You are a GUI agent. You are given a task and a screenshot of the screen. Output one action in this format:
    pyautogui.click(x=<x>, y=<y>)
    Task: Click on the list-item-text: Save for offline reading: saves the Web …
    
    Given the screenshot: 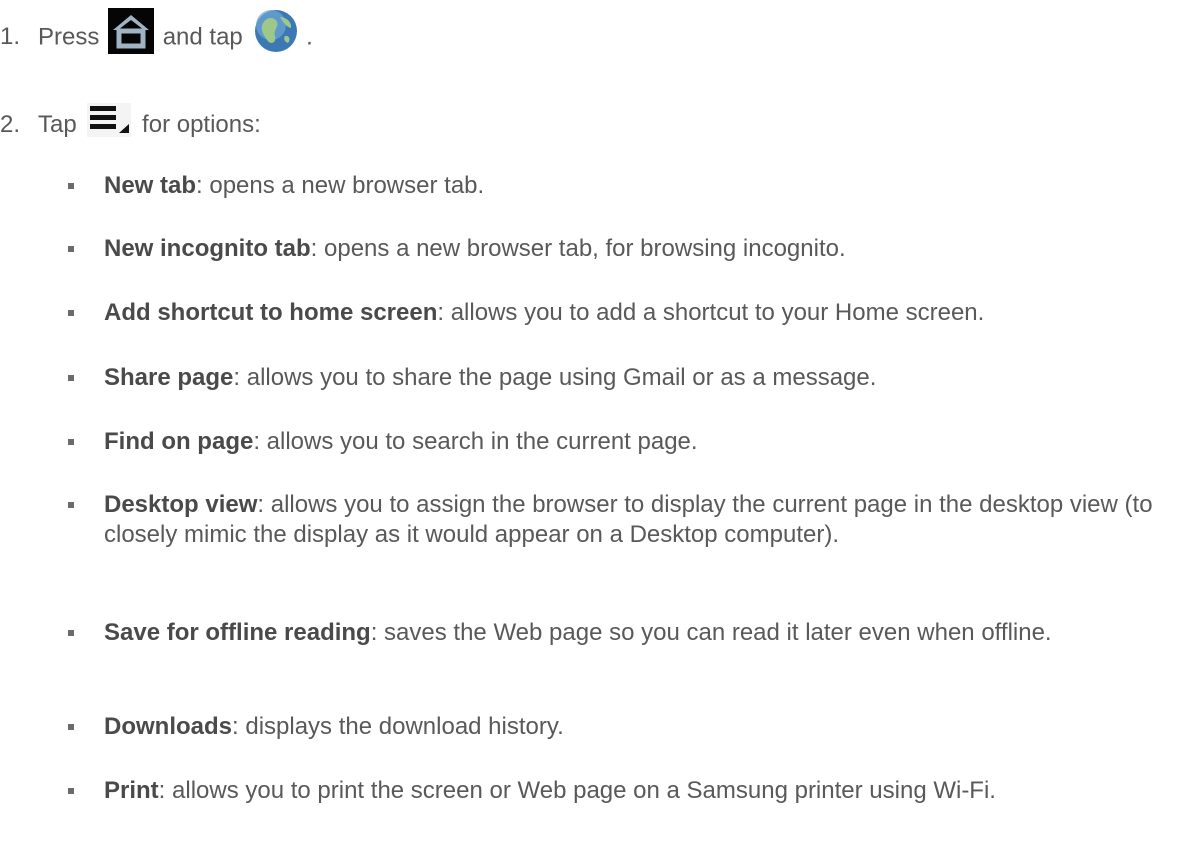 What is the action you would take?
    pyautogui.click(x=649, y=633)
    